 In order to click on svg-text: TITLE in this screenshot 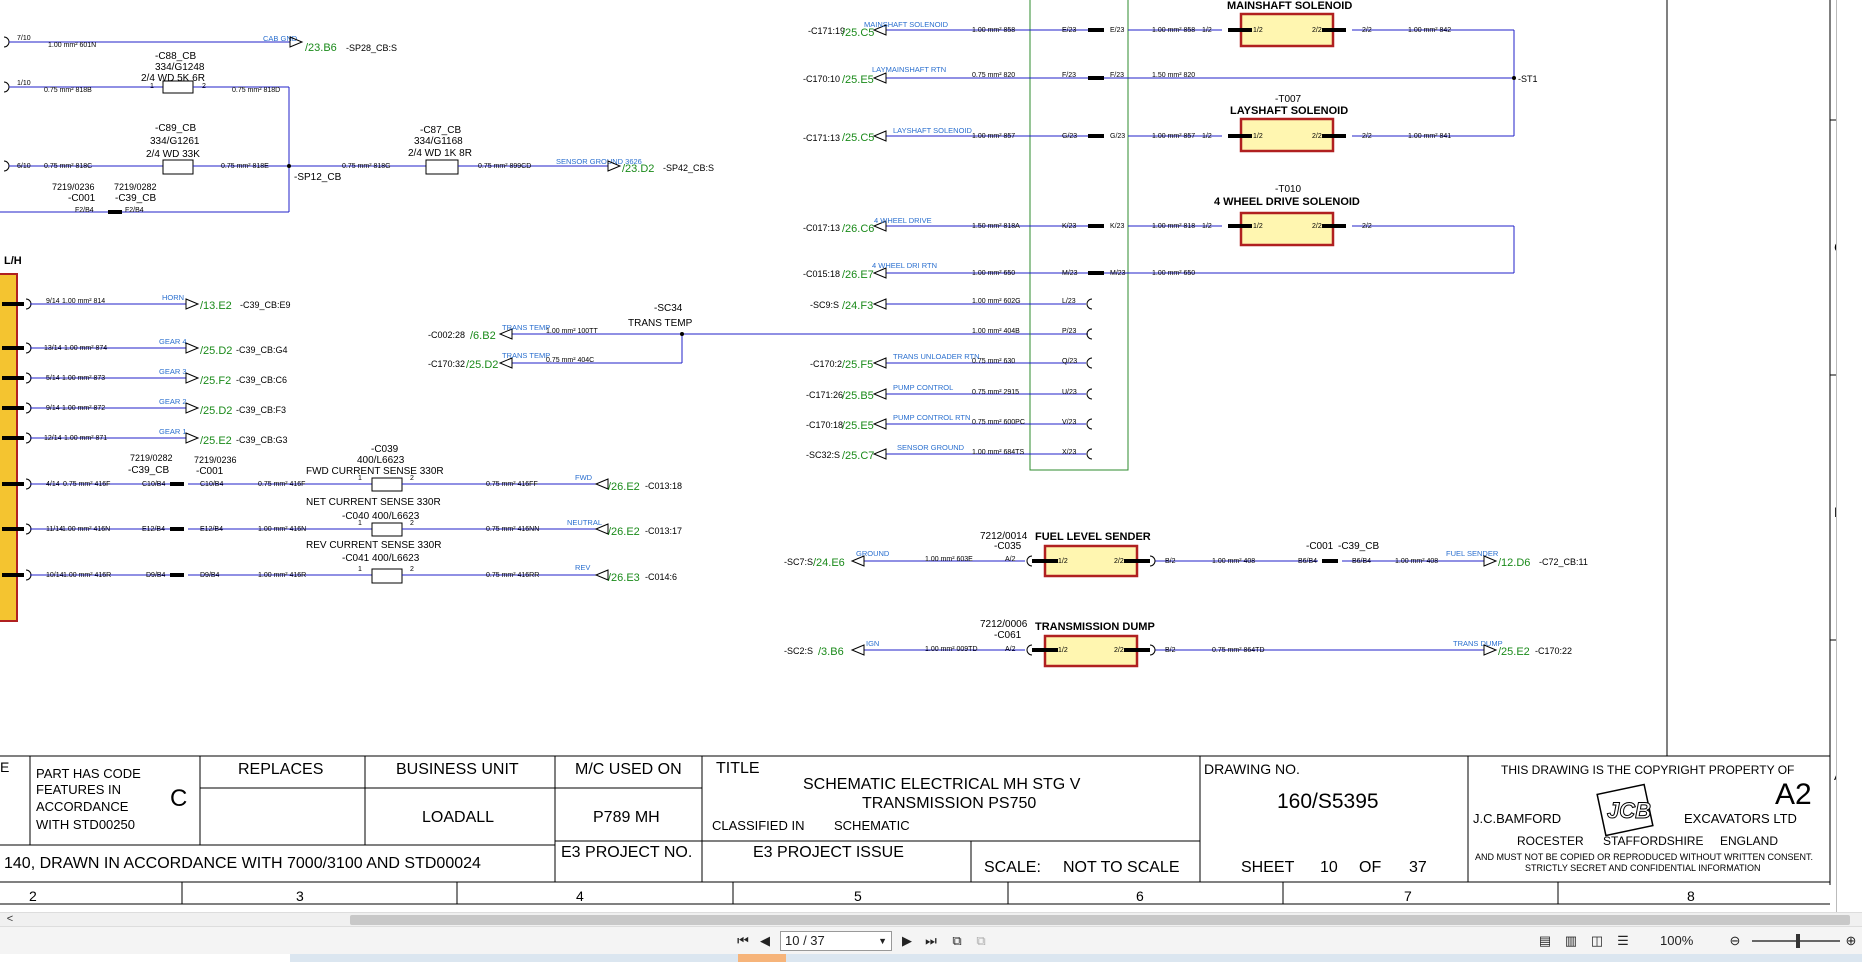, I will do `click(738, 768)`.